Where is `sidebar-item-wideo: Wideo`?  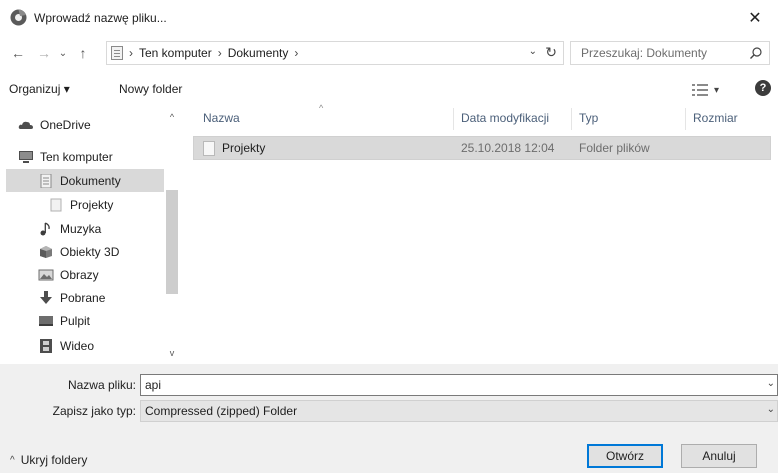
sidebar-item-wideo: Wideo is located at coordinates (85, 345).